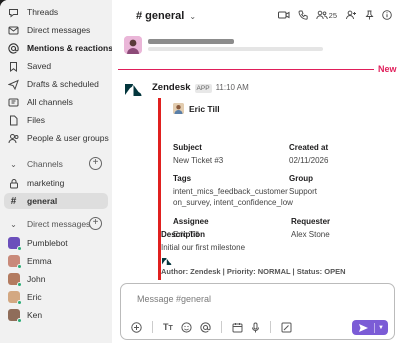 This screenshot has height=343, width=400. I want to click on sidebar-item-mentions-reactions: Mentions & reactions, so click(58, 48).